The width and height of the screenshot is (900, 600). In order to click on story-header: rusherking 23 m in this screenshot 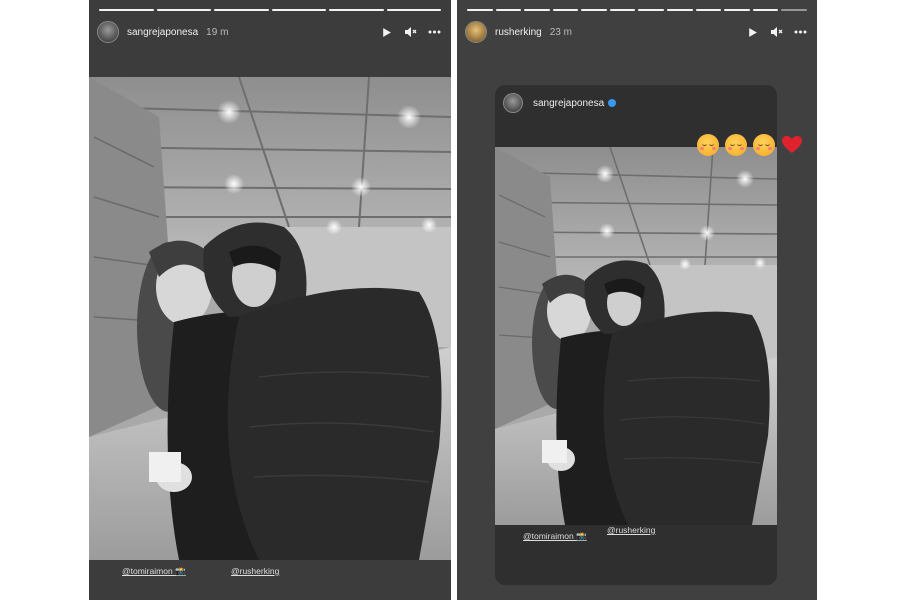, I will do `click(636, 32)`.